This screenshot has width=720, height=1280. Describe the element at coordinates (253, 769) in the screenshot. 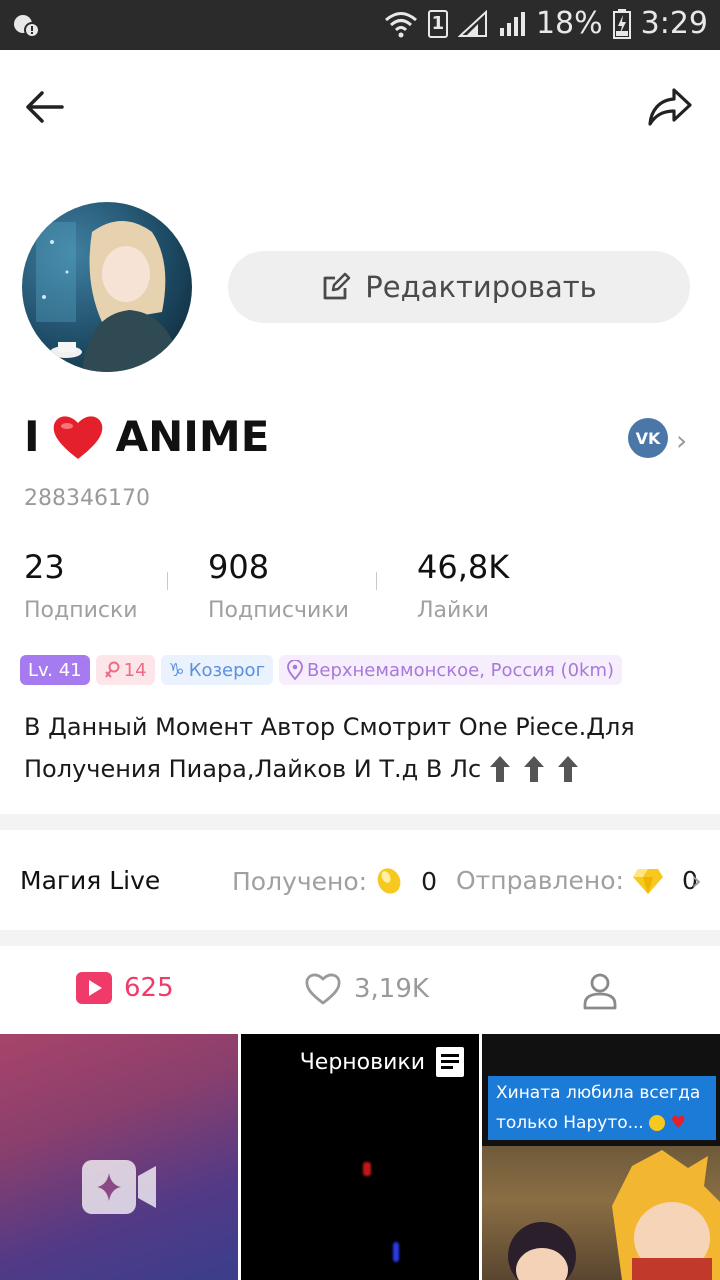

I see `bio-line: Получения Пиара,Лайков И Т.д В Лс` at that location.